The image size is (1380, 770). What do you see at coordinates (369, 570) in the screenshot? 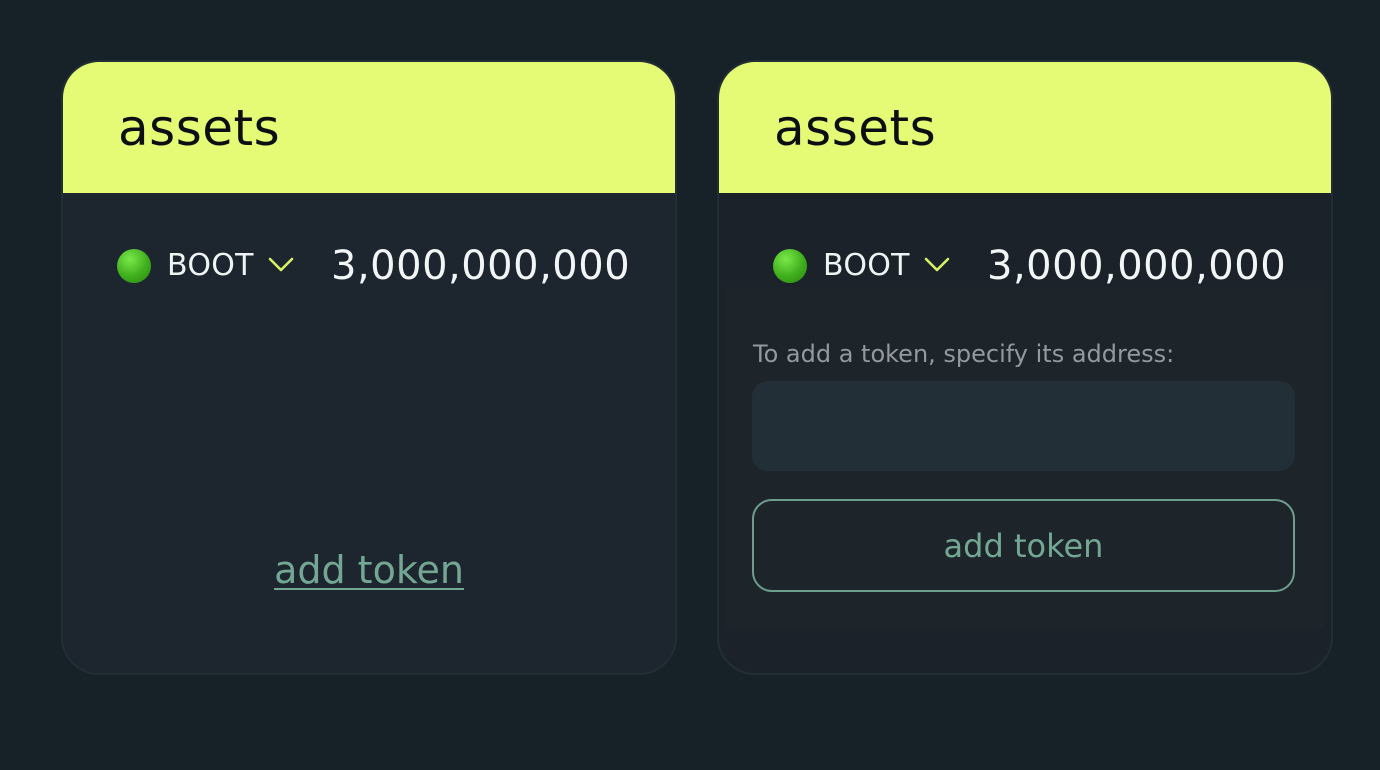
I see `add-token-link: add token` at bounding box center [369, 570].